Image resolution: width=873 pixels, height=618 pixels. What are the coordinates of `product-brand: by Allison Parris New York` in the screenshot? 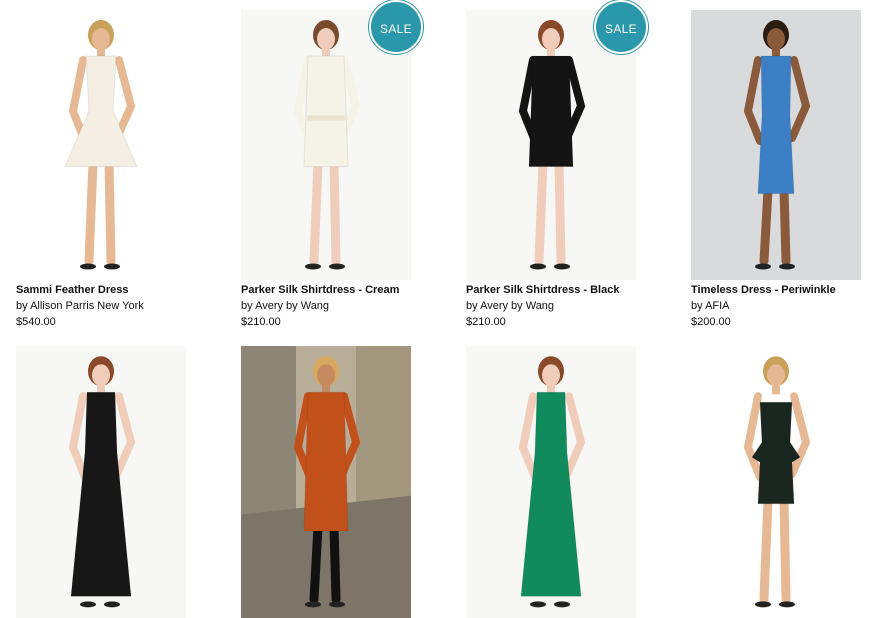 It's located at (80, 306).